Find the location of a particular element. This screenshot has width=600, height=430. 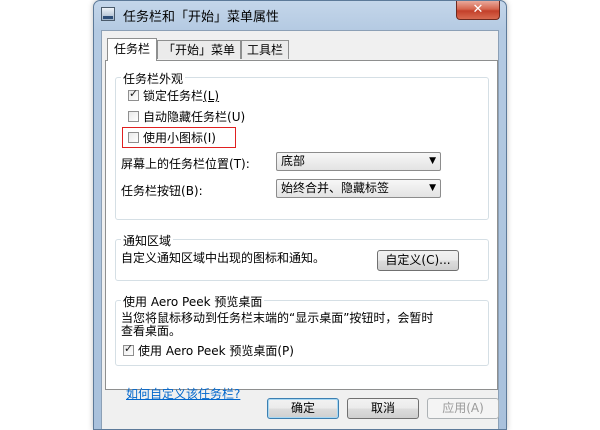

tab-start-menu: 「开始」菜单 is located at coordinates (199, 49).